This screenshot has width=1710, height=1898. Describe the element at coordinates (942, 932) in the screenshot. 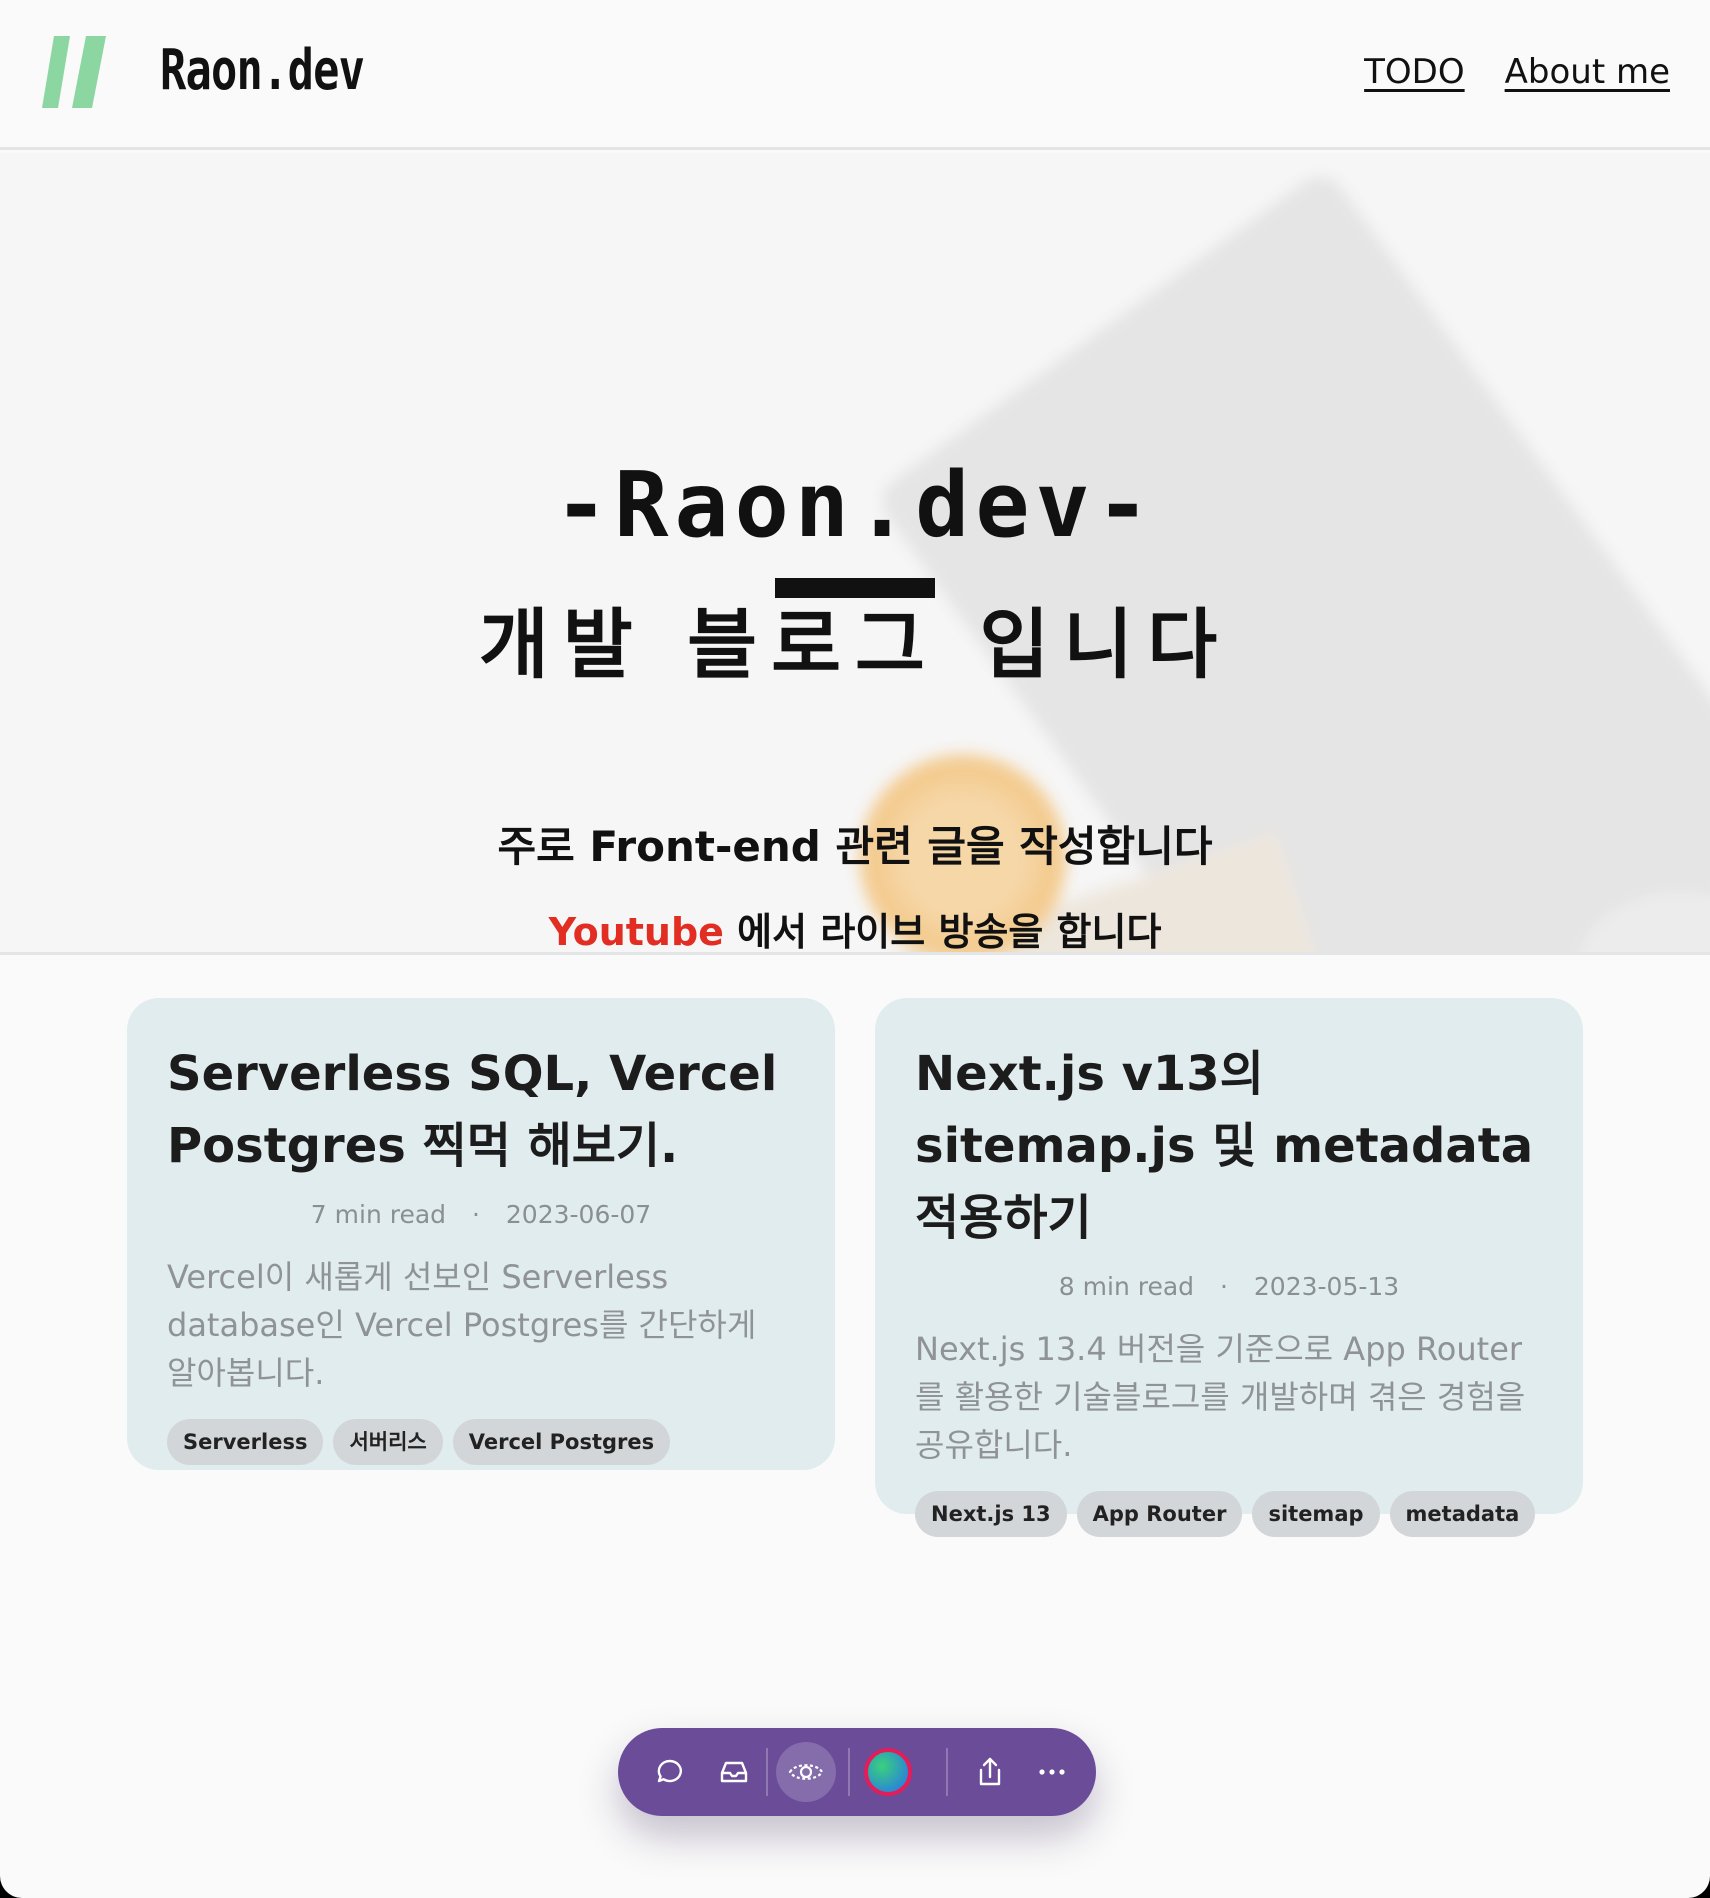

I see `hero-youtube-text: 에서 라이브 방송을 합니다` at that location.